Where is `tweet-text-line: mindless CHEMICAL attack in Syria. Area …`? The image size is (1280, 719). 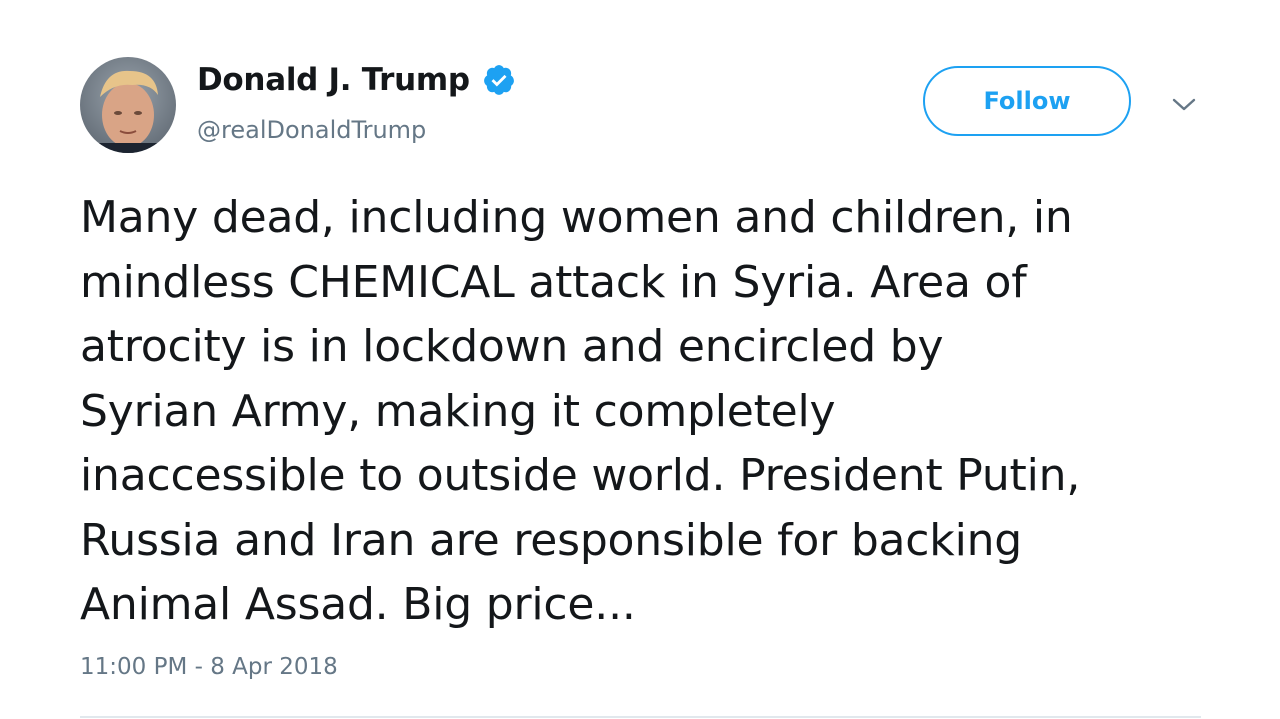
tweet-text-line: mindless CHEMICAL attack in Syria. Area … is located at coordinates (553, 282).